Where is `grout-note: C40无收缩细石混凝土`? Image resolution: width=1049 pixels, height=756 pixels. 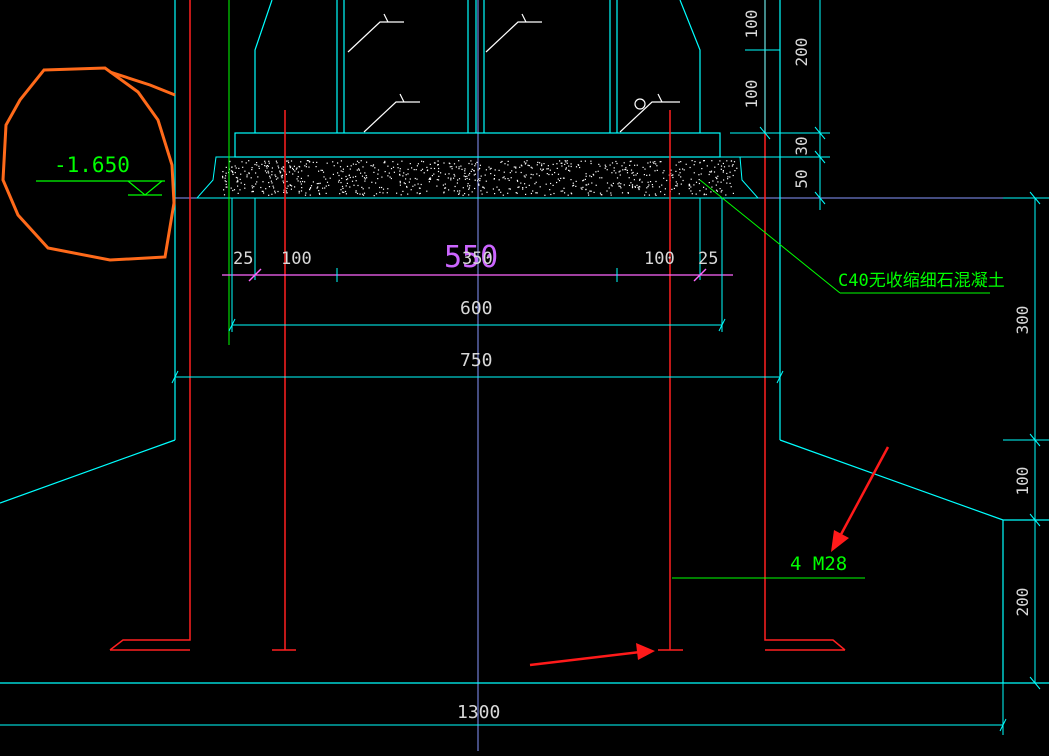
grout-note: C40无收缩细石混凝土 is located at coordinates (921, 281).